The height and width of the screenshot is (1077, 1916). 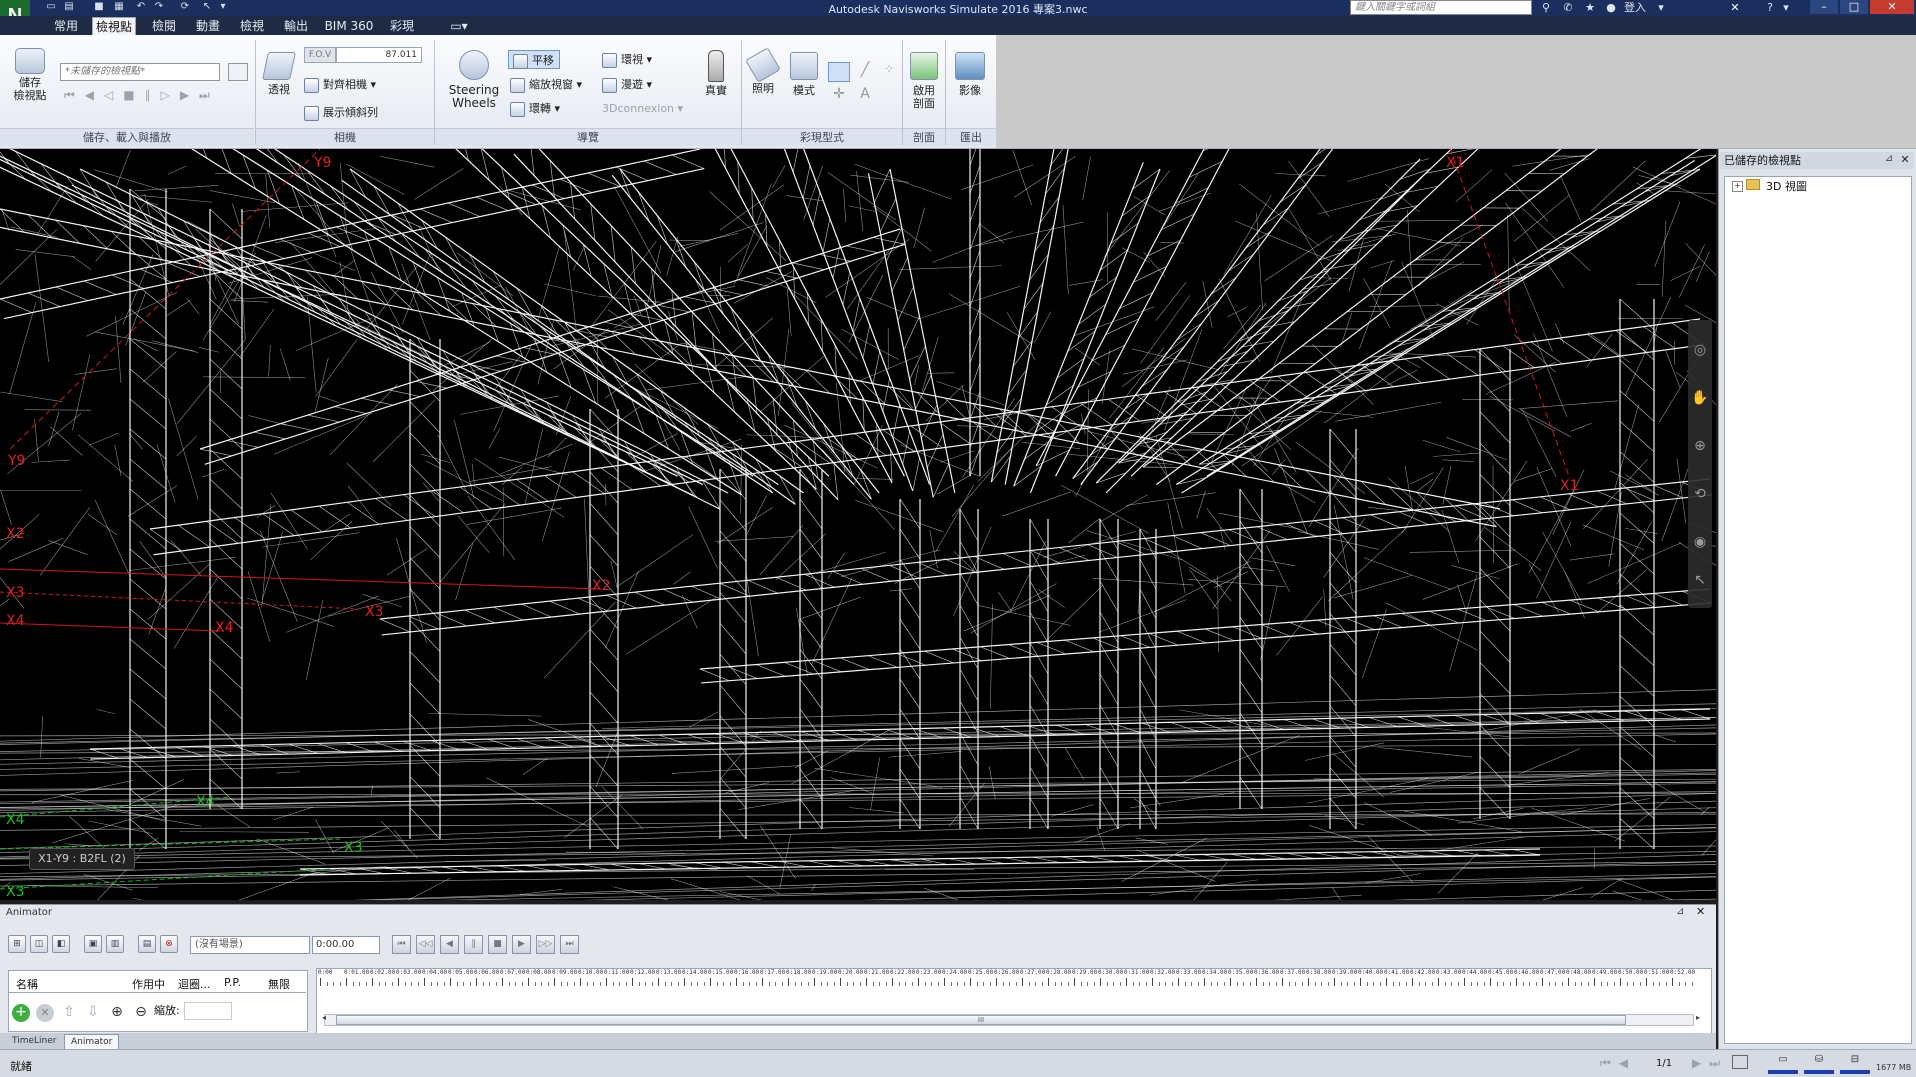 What do you see at coordinates (349, 26) in the screenshot?
I see `tab-bim360: BIM 360` at bounding box center [349, 26].